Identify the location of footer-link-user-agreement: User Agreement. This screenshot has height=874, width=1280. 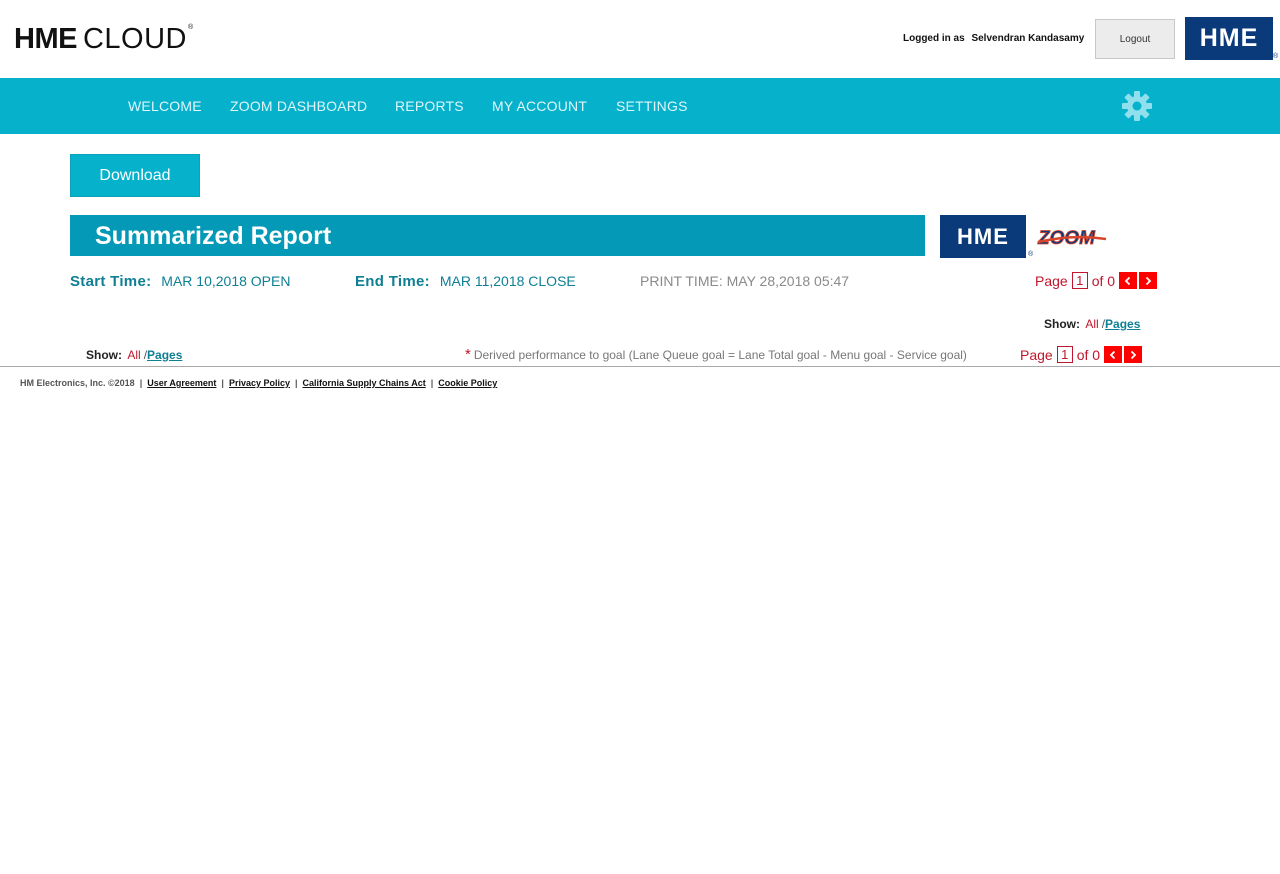
(181, 383).